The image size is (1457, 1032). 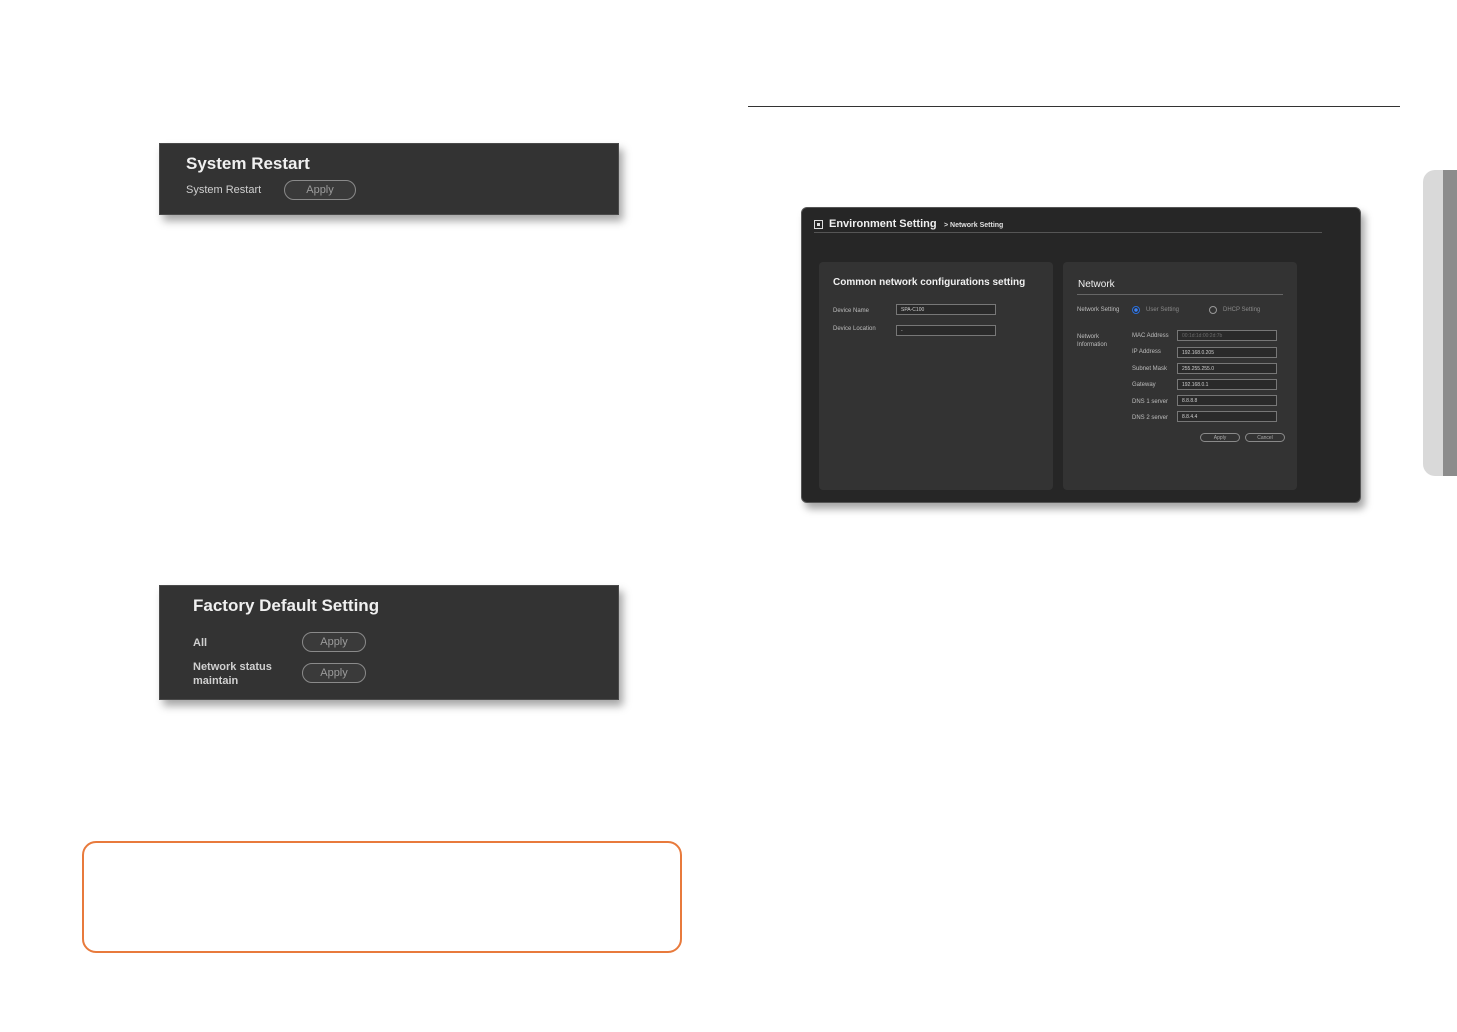 What do you see at coordinates (1180, 294) in the screenshot?
I see `network-title-divider` at bounding box center [1180, 294].